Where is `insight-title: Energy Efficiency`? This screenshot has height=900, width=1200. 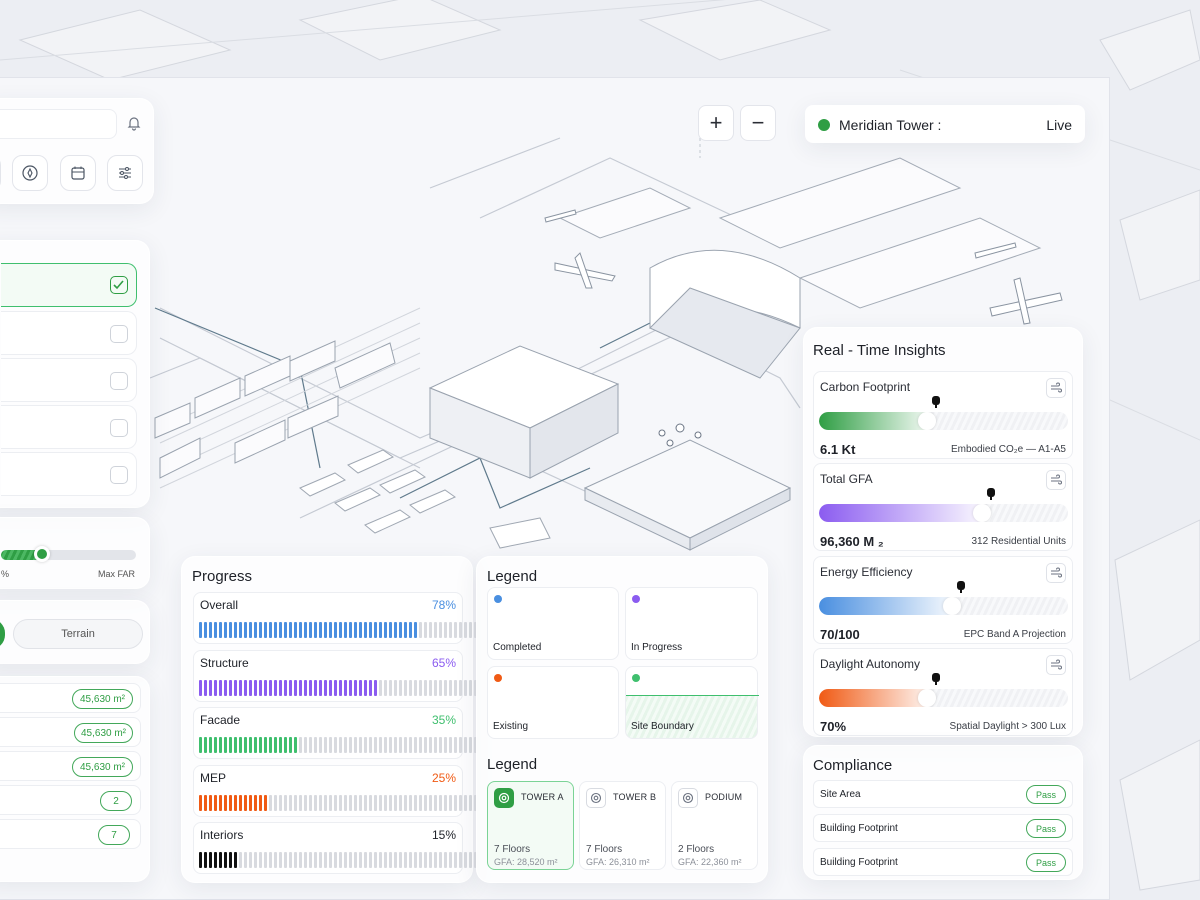
insight-title: Energy Efficiency is located at coordinates (866, 572).